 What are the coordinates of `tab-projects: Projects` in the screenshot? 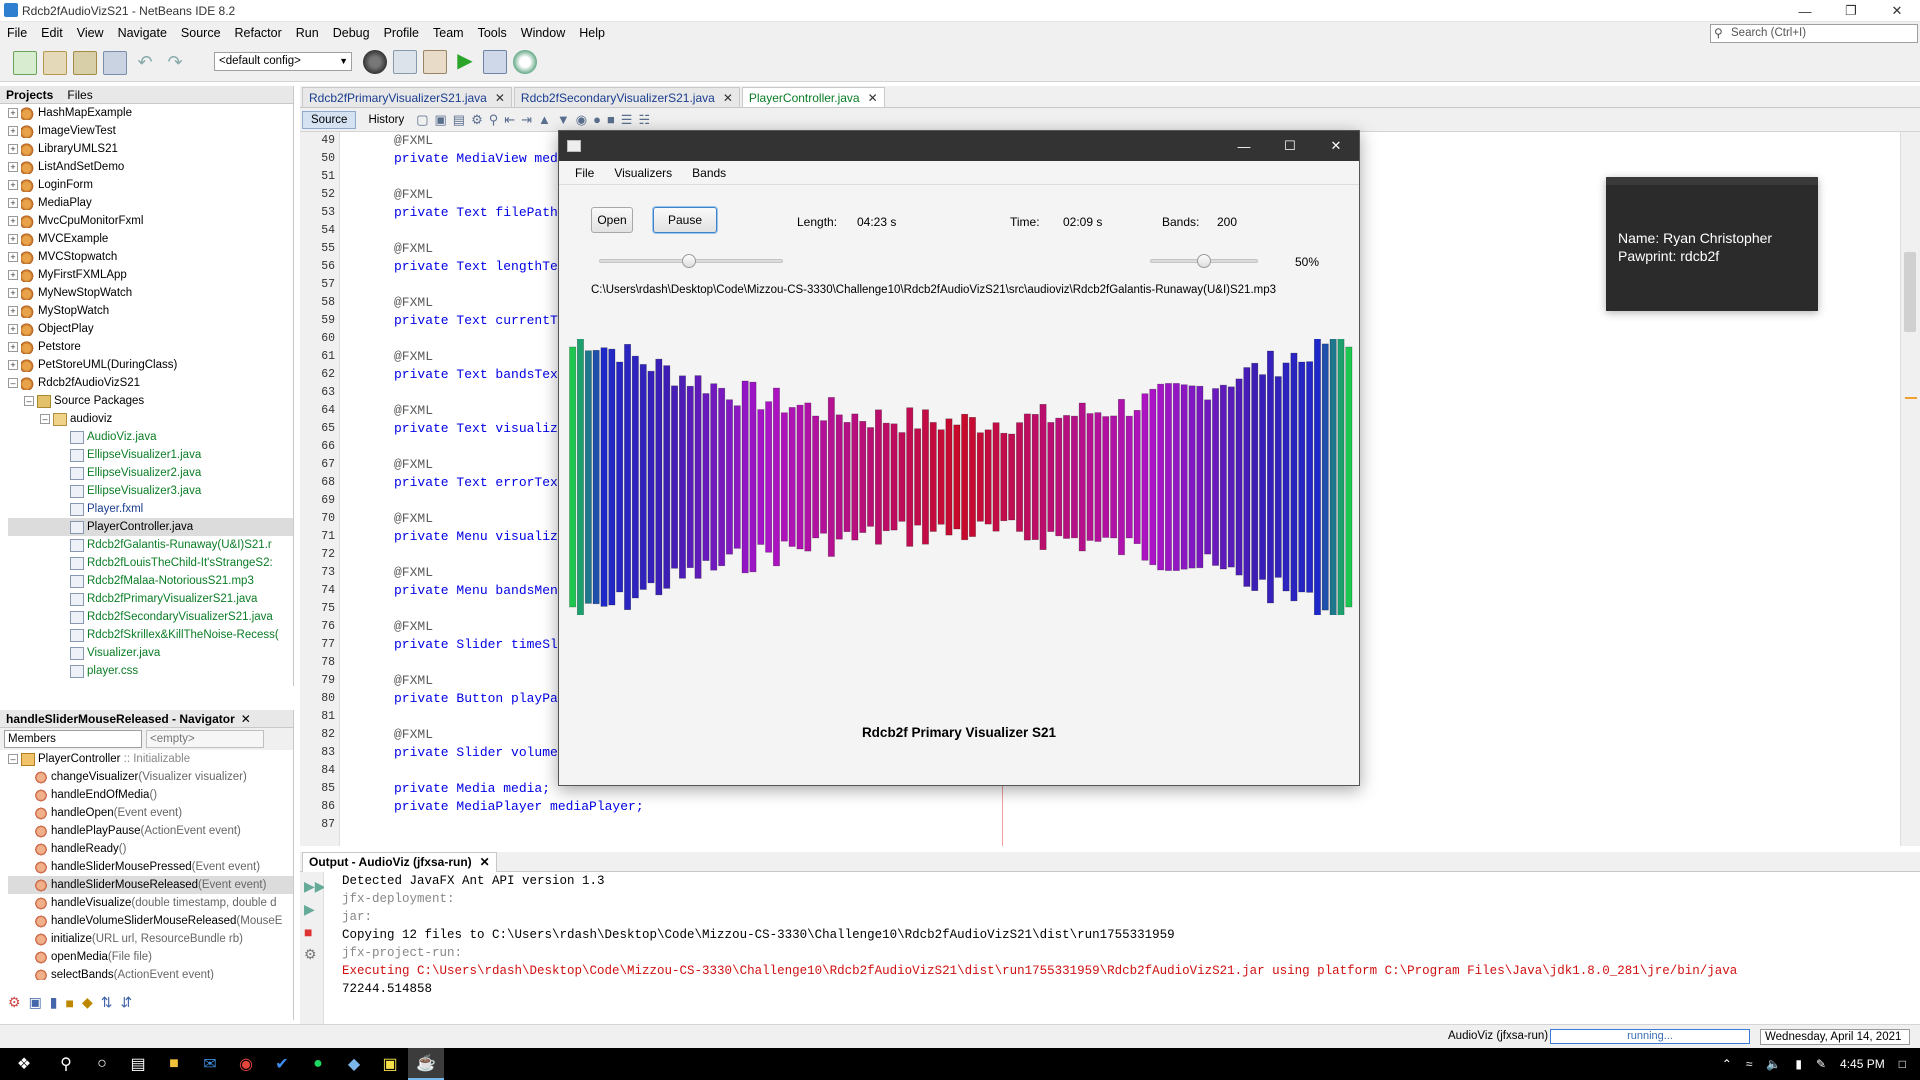 It's located at (29, 95).